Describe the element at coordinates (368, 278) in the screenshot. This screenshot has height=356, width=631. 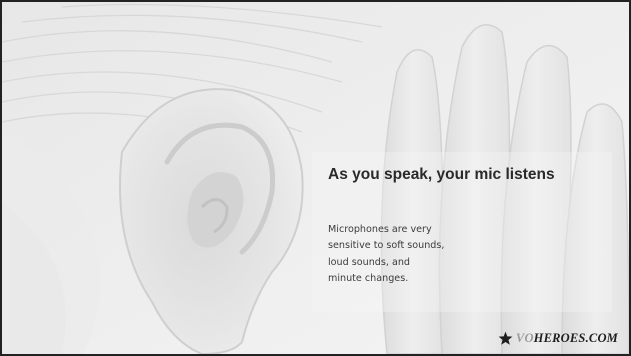
I see `body-line: minute changes.` at that location.